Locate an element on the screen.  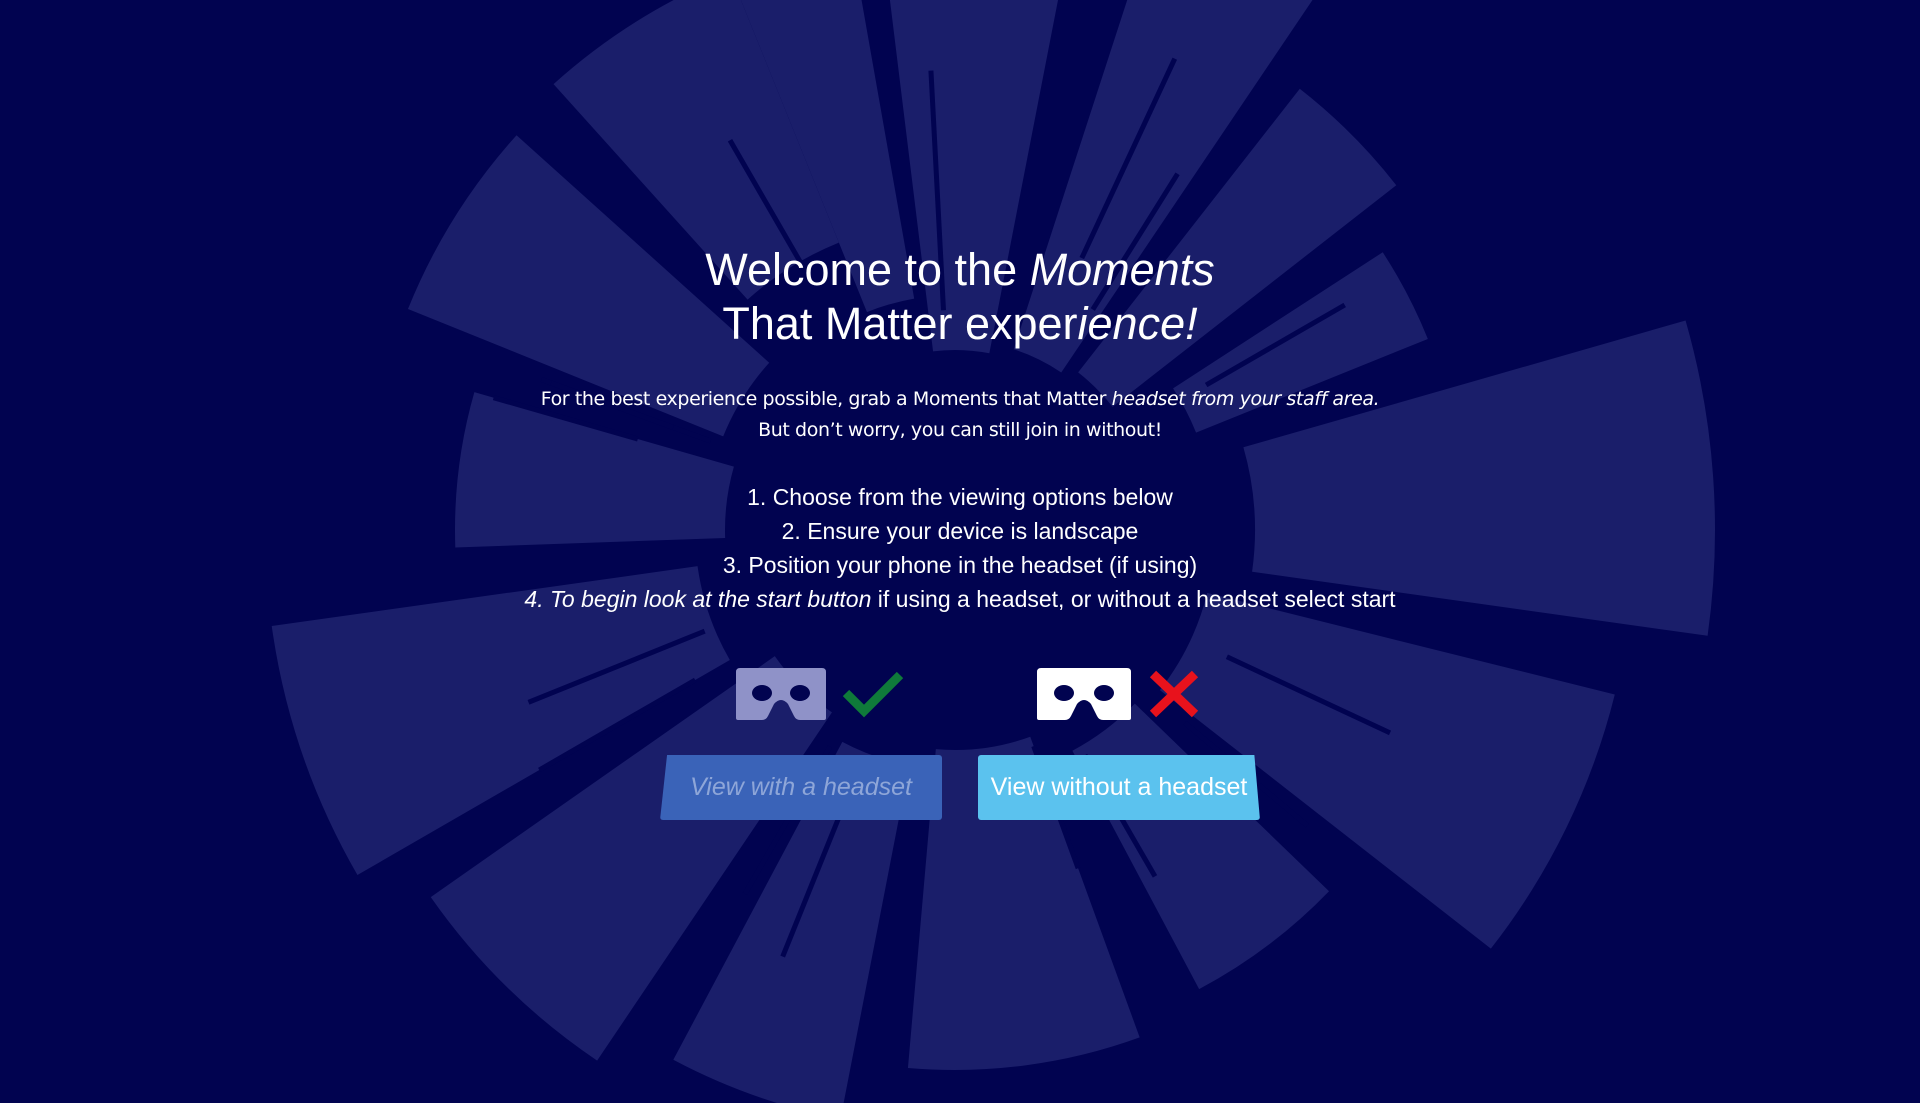
view-without-headset-button: View without a headset is located at coordinates (1119, 787).